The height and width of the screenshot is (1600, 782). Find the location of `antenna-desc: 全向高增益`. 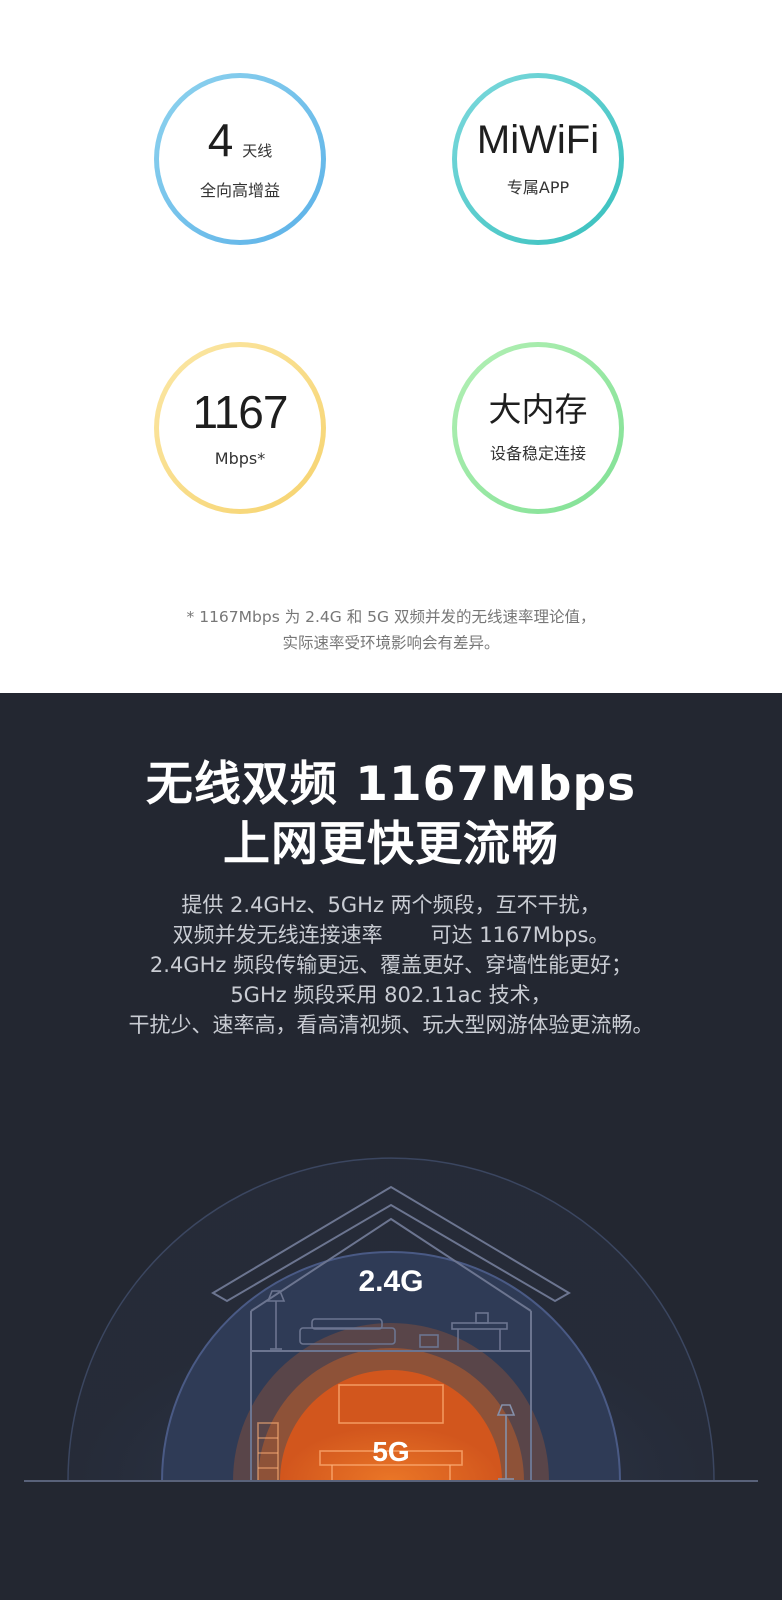

antenna-desc: 全向高增益 is located at coordinates (239, 190).